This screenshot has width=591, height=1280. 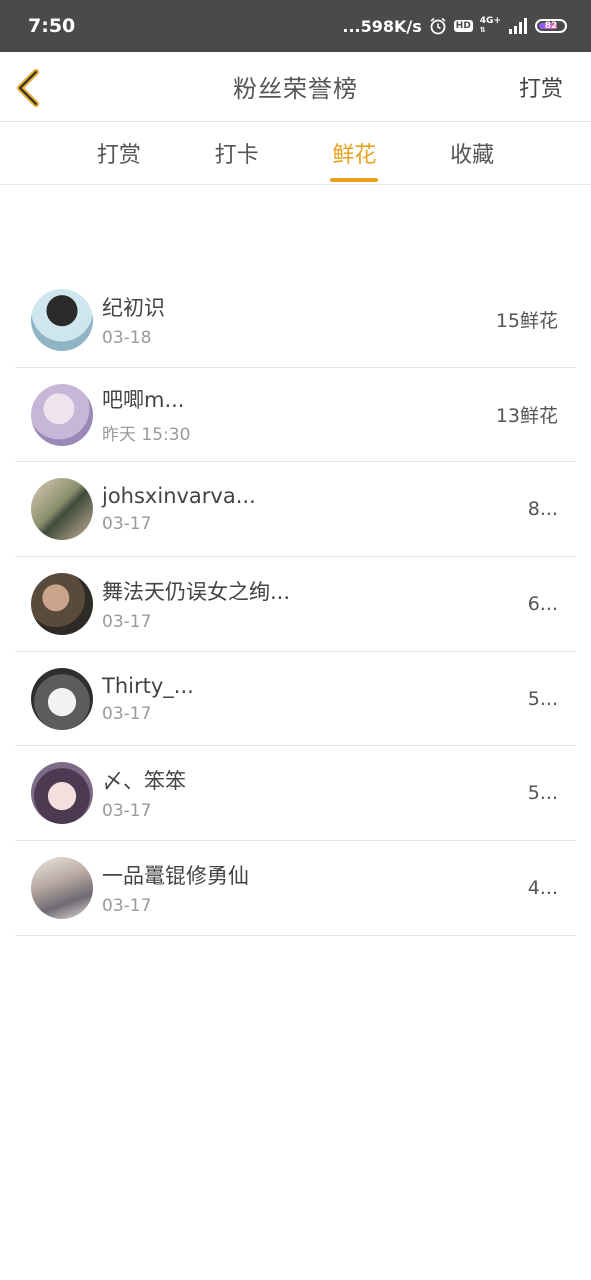 I want to click on battery-level: 82, so click(x=551, y=26).